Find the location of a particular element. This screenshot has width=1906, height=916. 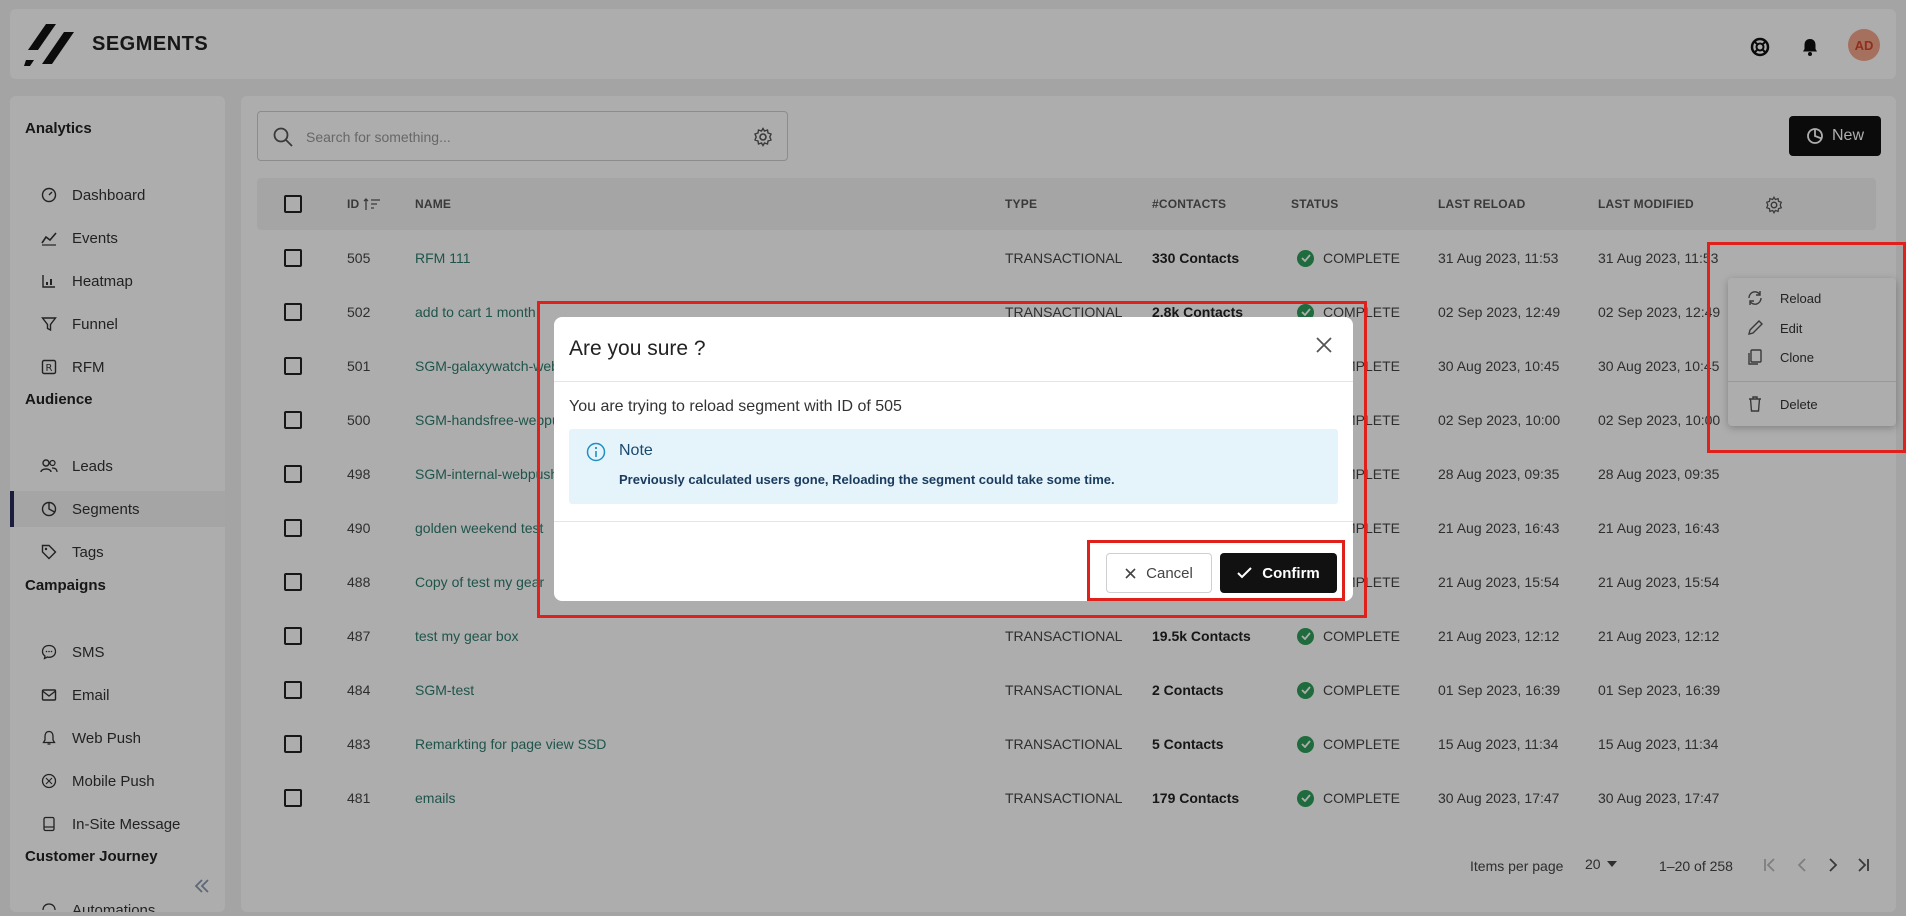

annotation-frame-menu is located at coordinates (1806, 347).